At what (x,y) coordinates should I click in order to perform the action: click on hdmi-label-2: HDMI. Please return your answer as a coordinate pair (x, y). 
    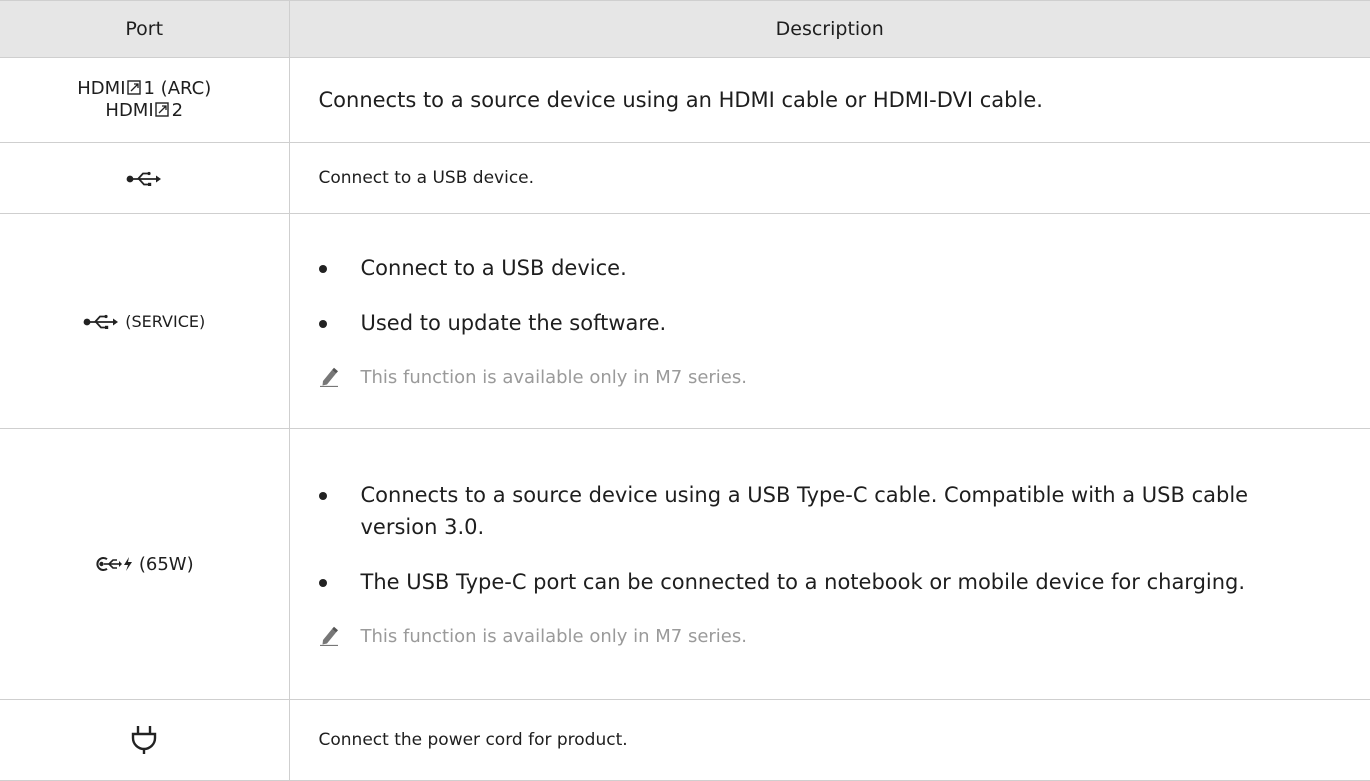
    Looking at the image, I should click on (129, 110).